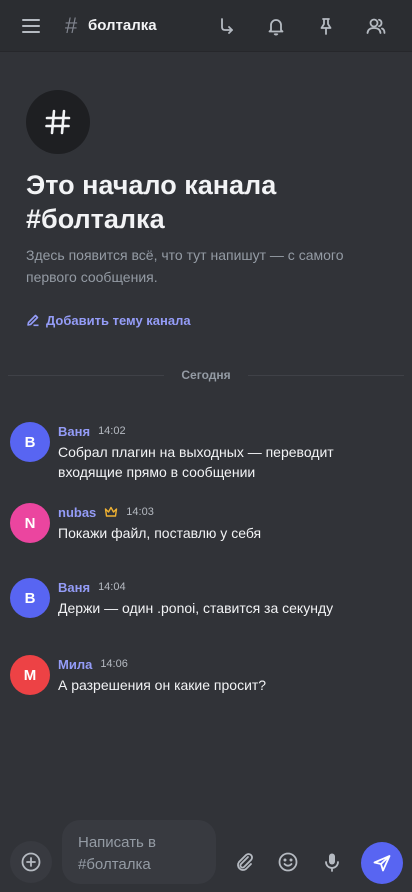  I want to click on microphone-icon, so click(332, 862).